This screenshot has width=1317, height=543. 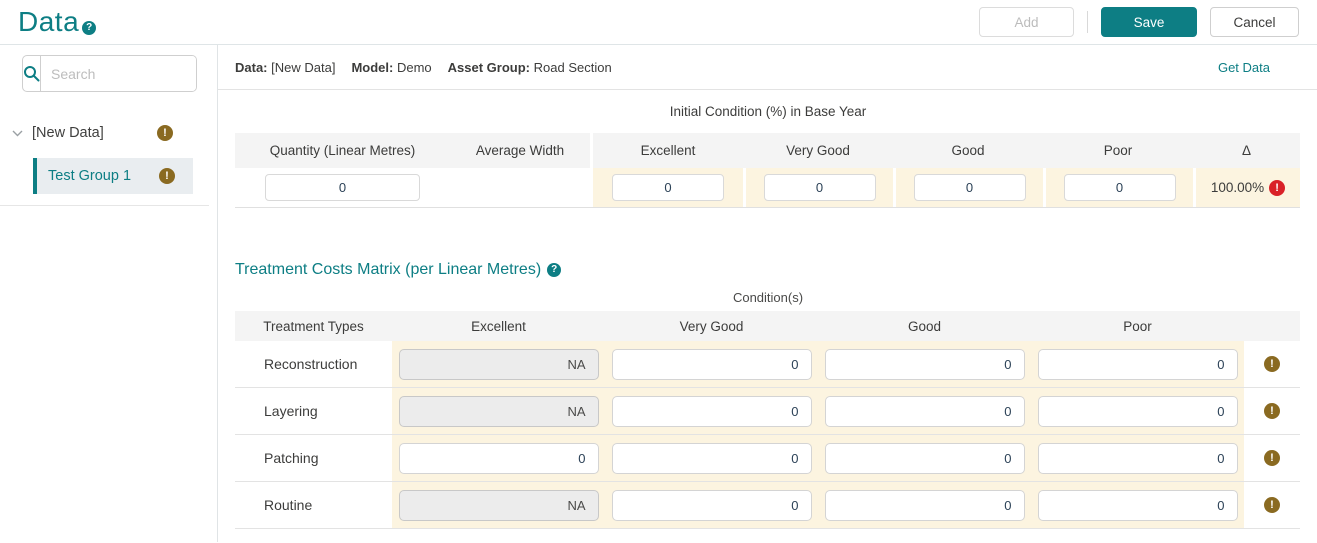 What do you see at coordinates (311, 364) in the screenshot?
I see `treatment-type-label: Reconstruction` at bounding box center [311, 364].